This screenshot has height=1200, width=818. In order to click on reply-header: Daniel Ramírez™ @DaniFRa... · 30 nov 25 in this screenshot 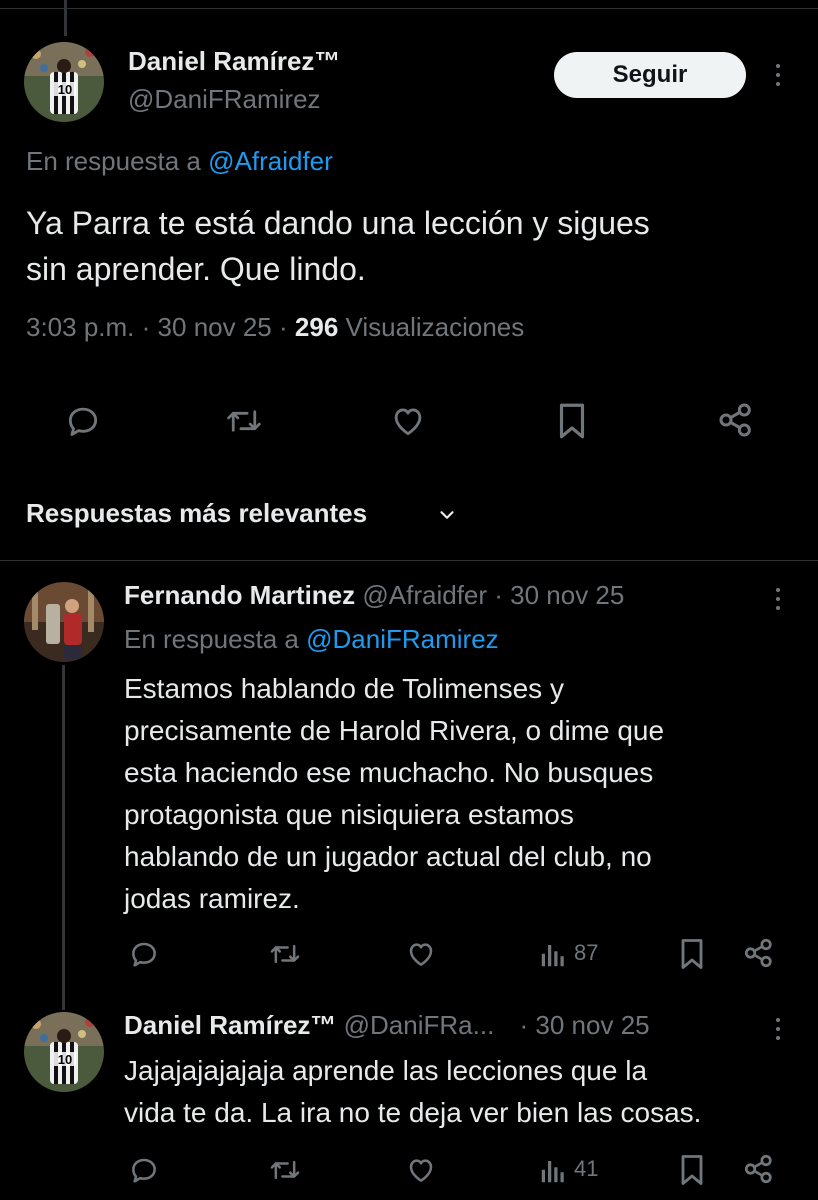, I will do `click(387, 1025)`.